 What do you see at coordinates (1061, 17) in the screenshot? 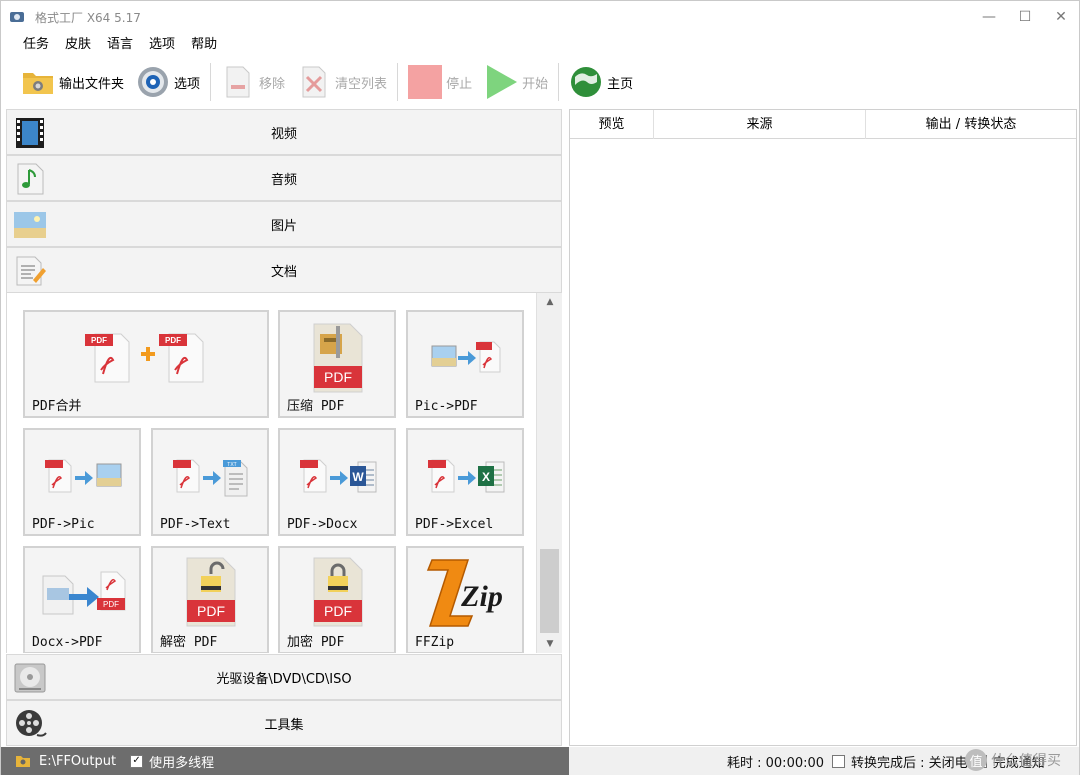
I see `close-button: ✕` at bounding box center [1061, 17].